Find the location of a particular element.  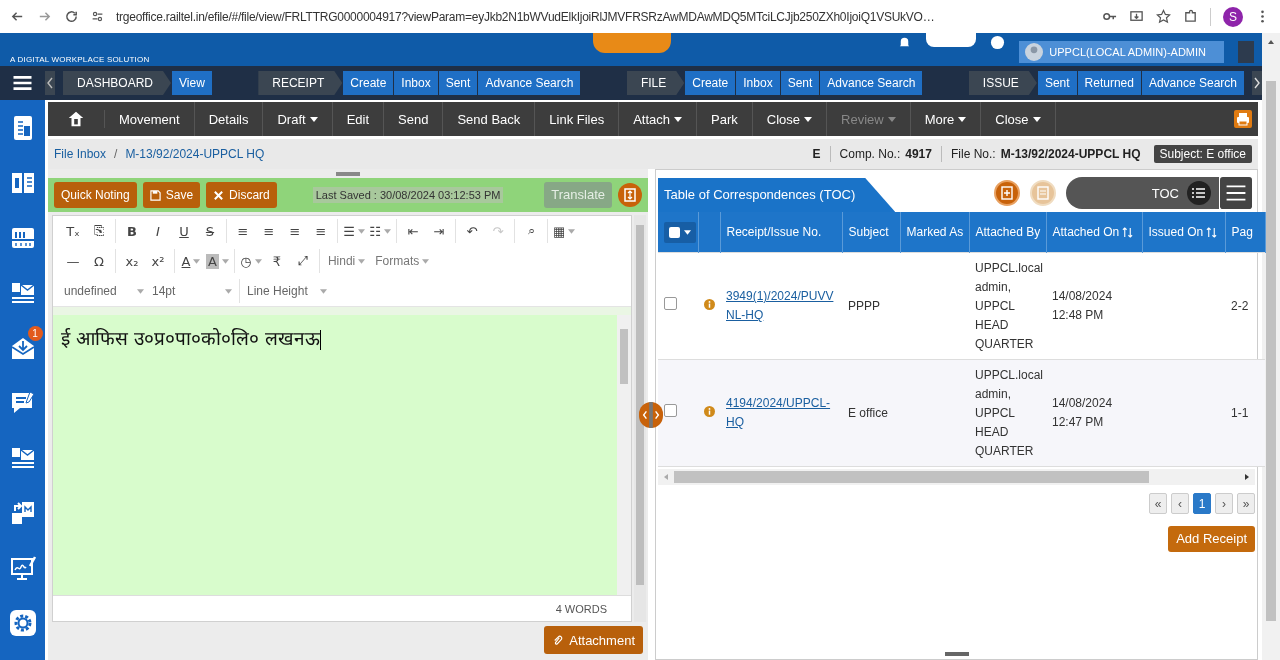

profile-avatar: S is located at coordinates (1233, 16).